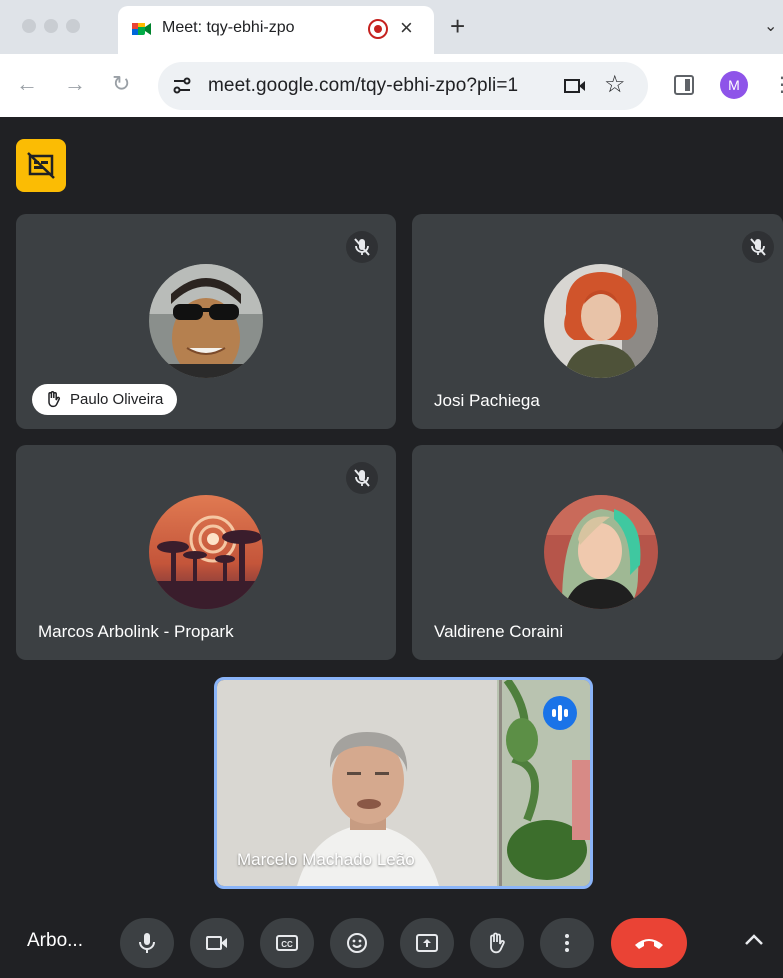 The width and height of the screenshot is (783, 978). I want to click on raise-hand-button, so click(497, 943).